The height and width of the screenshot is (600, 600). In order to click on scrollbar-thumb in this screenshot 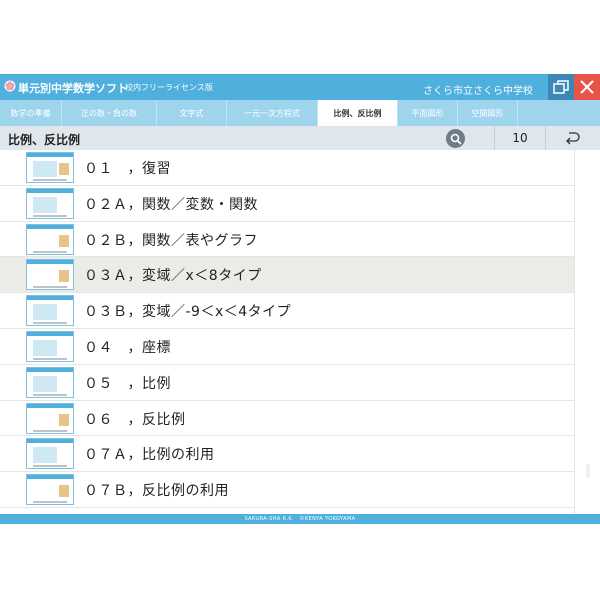, I will do `click(588, 471)`.